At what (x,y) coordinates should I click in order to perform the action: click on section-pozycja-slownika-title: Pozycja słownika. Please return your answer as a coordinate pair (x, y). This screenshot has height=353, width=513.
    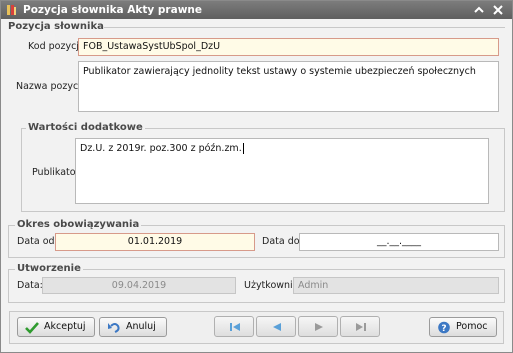
    Looking at the image, I should click on (56, 26).